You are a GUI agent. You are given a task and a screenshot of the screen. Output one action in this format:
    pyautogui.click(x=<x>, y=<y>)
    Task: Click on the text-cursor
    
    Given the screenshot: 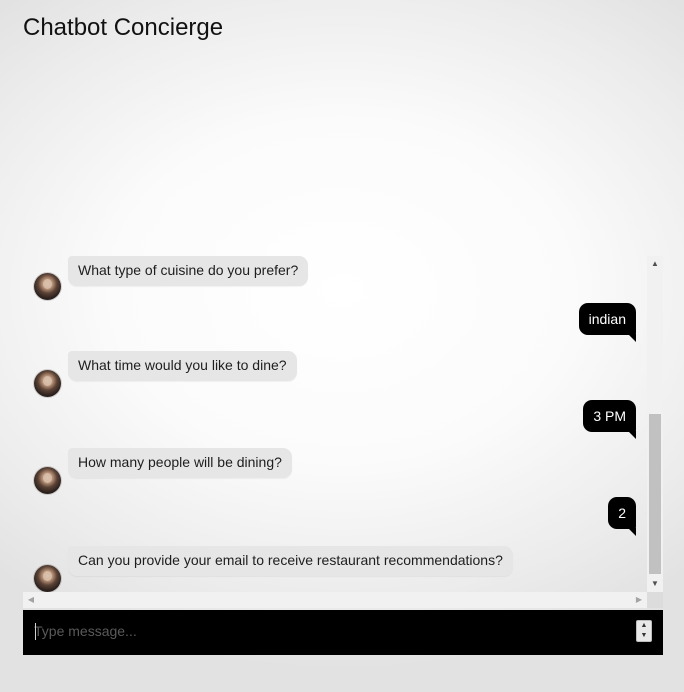 What is the action you would take?
    pyautogui.click(x=35, y=631)
    